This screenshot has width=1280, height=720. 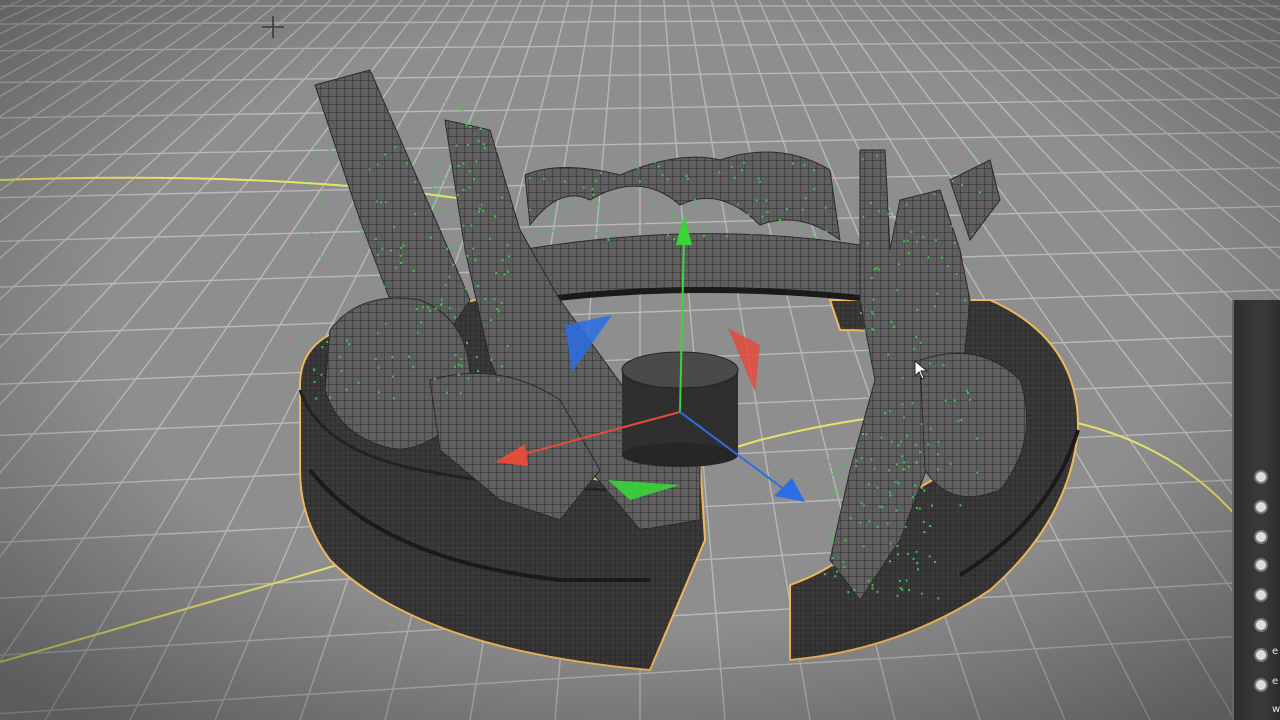 What do you see at coordinates (273, 27) in the screenshot?
I see `crosshair-icon` at bounding box center [273, 27].